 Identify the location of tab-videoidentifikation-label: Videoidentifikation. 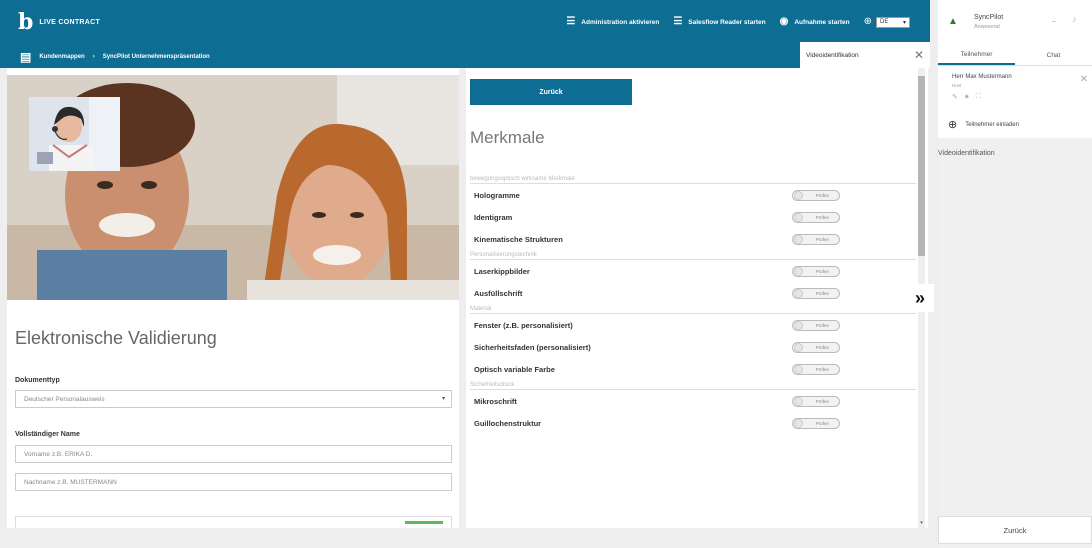
(832, 55).